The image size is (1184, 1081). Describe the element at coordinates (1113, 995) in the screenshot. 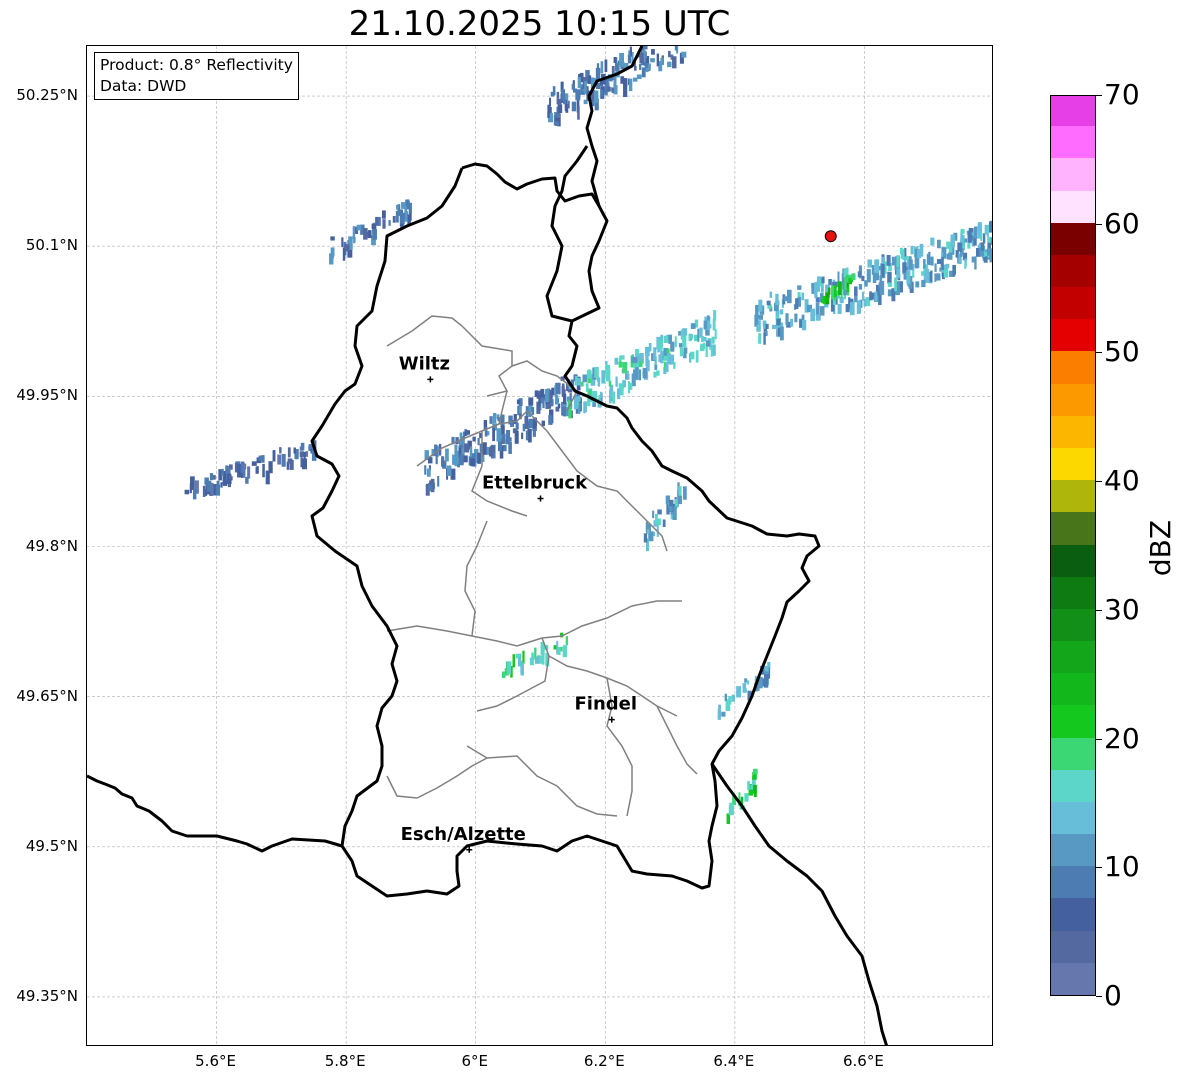

I see `colorbar-tick-label: 0` at that location.